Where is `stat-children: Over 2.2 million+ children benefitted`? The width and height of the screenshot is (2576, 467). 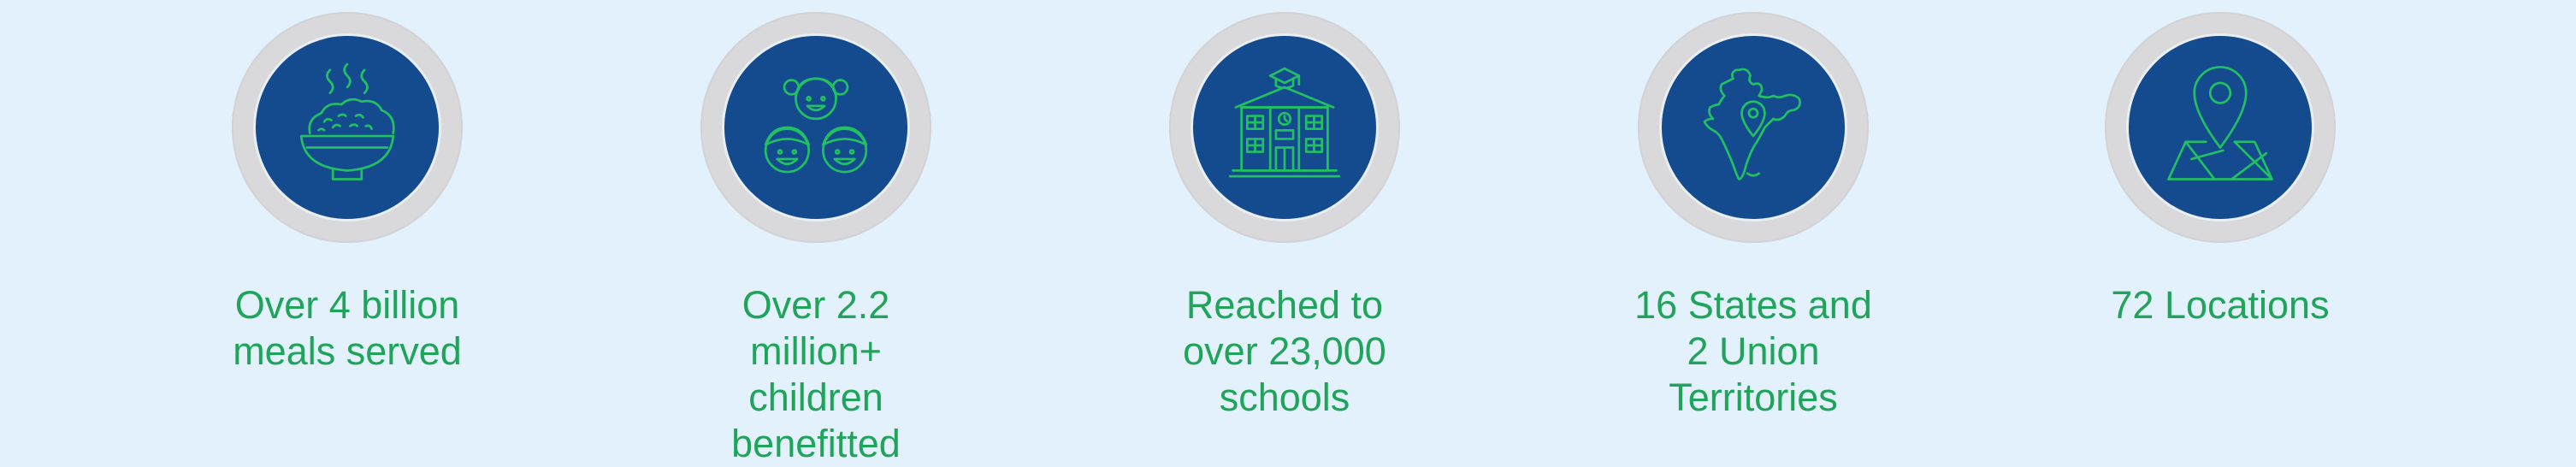
stat-children: Over 2.2 million+ children benefitted is located at coordinates (816, 239).